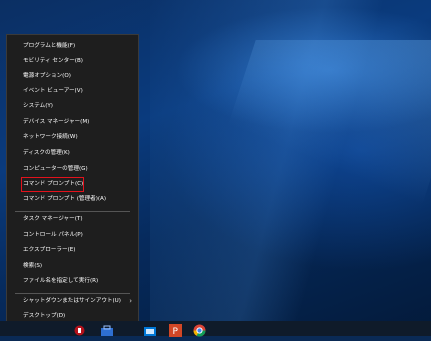  What do you see at coordinates (72, 281) in the screenshot?
I see `menu-item-run: ファイル名を指定して実行(R)` at bounding box center [72, 281].